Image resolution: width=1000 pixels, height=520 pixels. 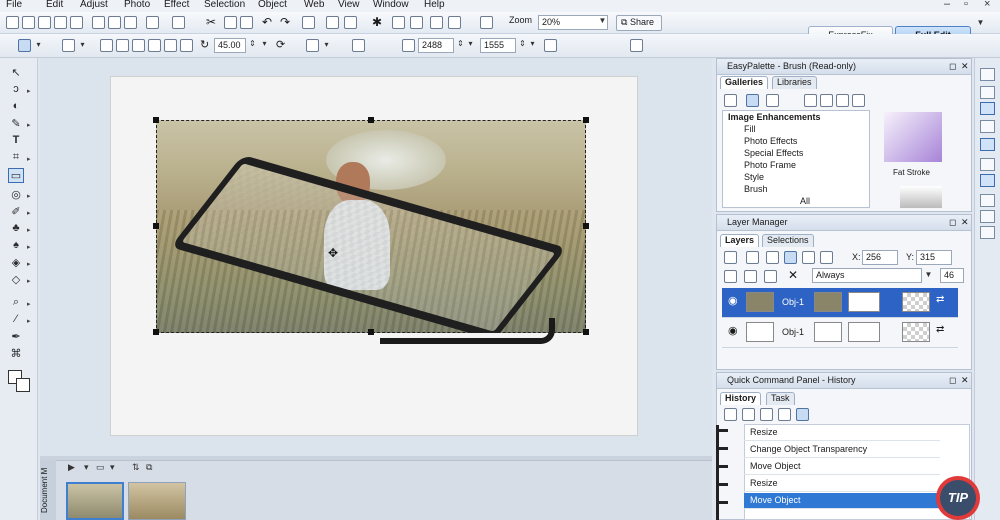 I want to click on height-drop-icon: ▾, so click(x=532, y=45).